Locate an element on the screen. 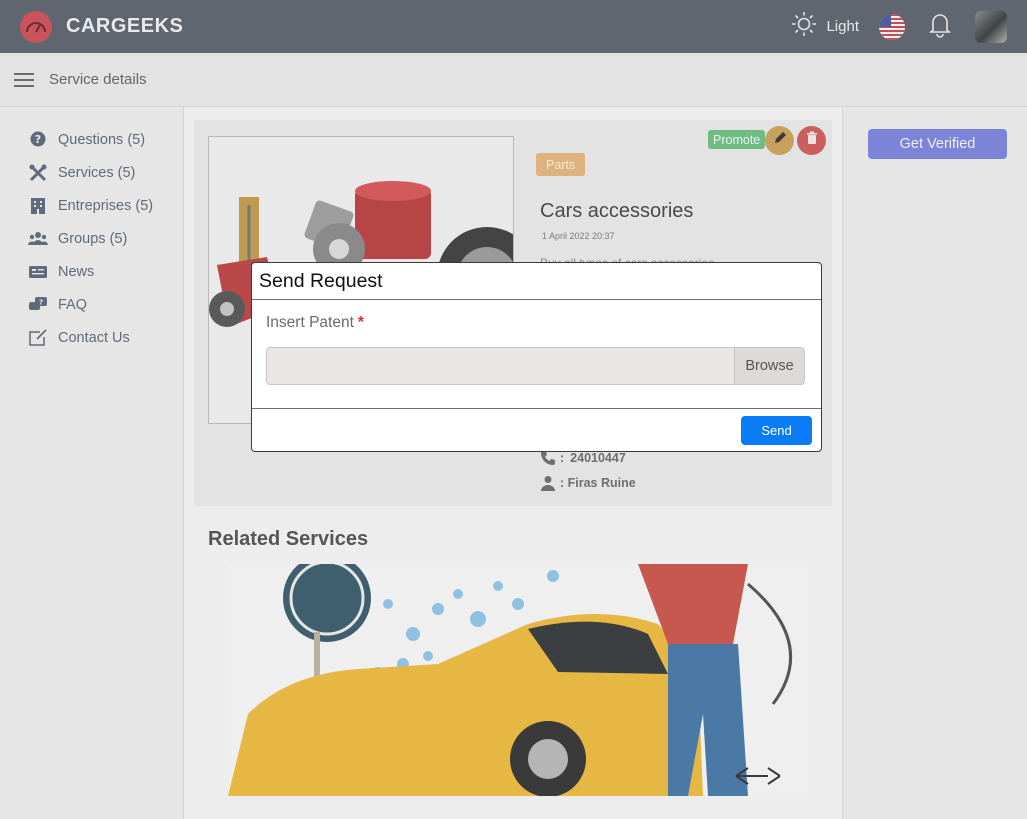  app-name: CARGEEKS is located at coordinates (124, 26).